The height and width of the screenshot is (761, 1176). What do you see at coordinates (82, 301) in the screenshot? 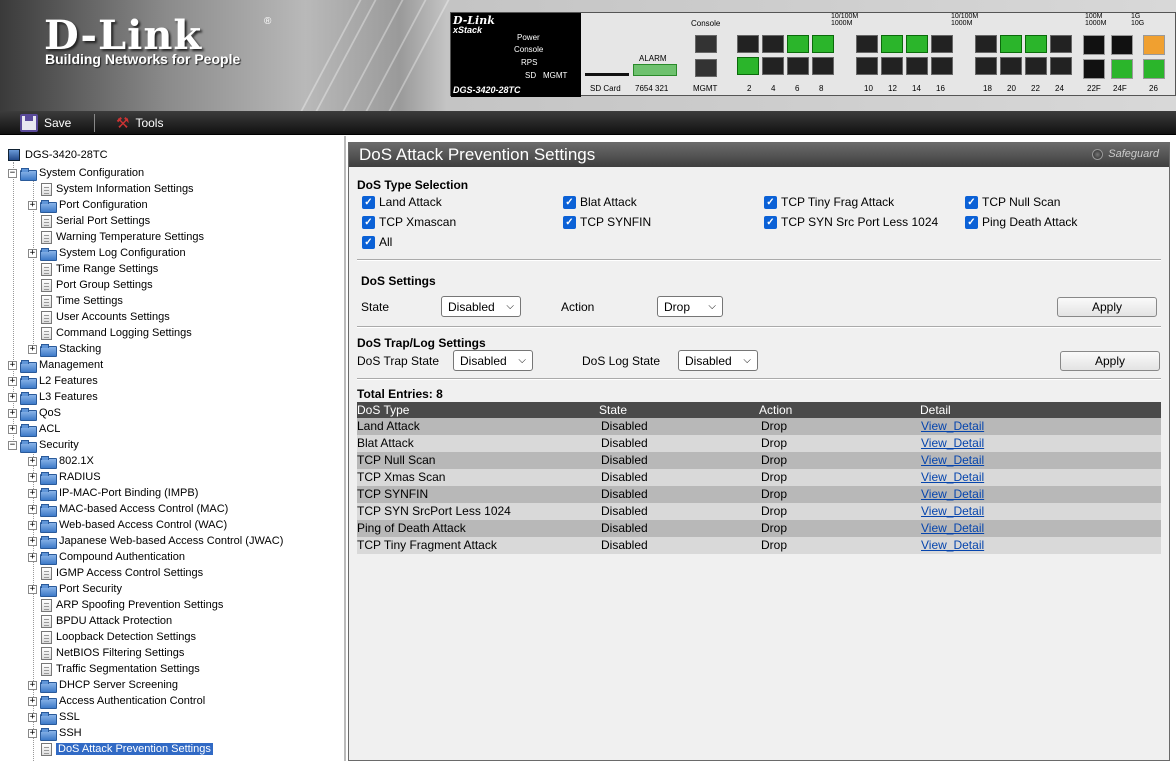
I see `tree-item-time-settings: Time Settings` at bounding box center [82, 301].